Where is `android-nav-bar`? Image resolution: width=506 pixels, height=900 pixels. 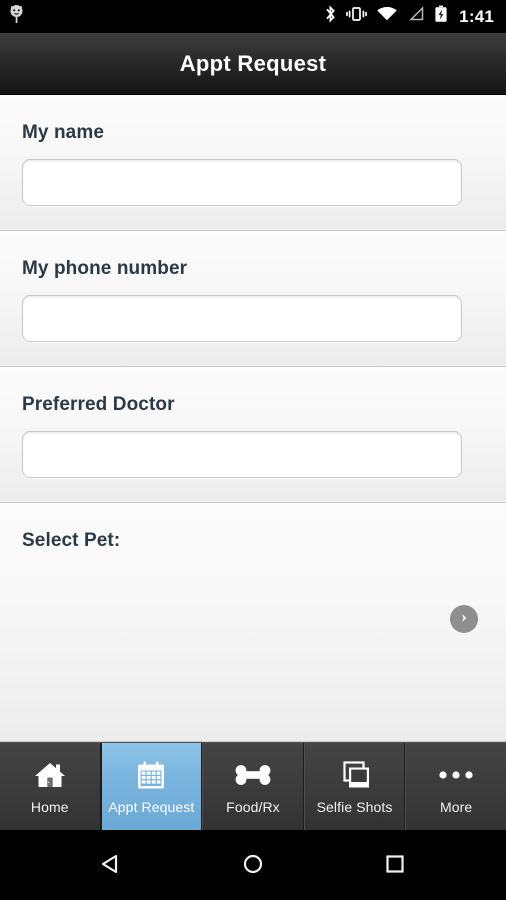
android-nav-bar is located at coordinates (253, 865).